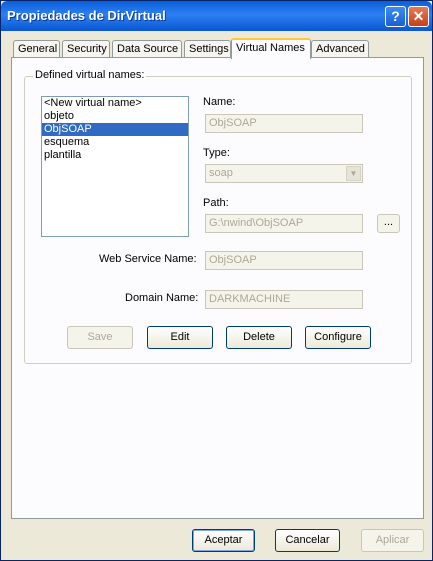 This screenshot has width=433, height=561. Describe the element at coordinates (340, 48) in the screenshot. I see `tab-advanced: Advanced` at that location.